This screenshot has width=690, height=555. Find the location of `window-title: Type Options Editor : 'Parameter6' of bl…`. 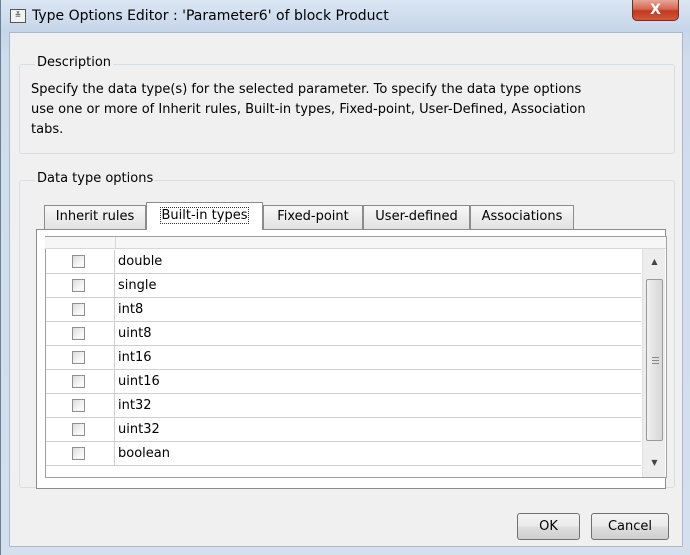

window-title: Type Options Editor : 'Parameter6' of bl… is located at coordinates (210, 16).